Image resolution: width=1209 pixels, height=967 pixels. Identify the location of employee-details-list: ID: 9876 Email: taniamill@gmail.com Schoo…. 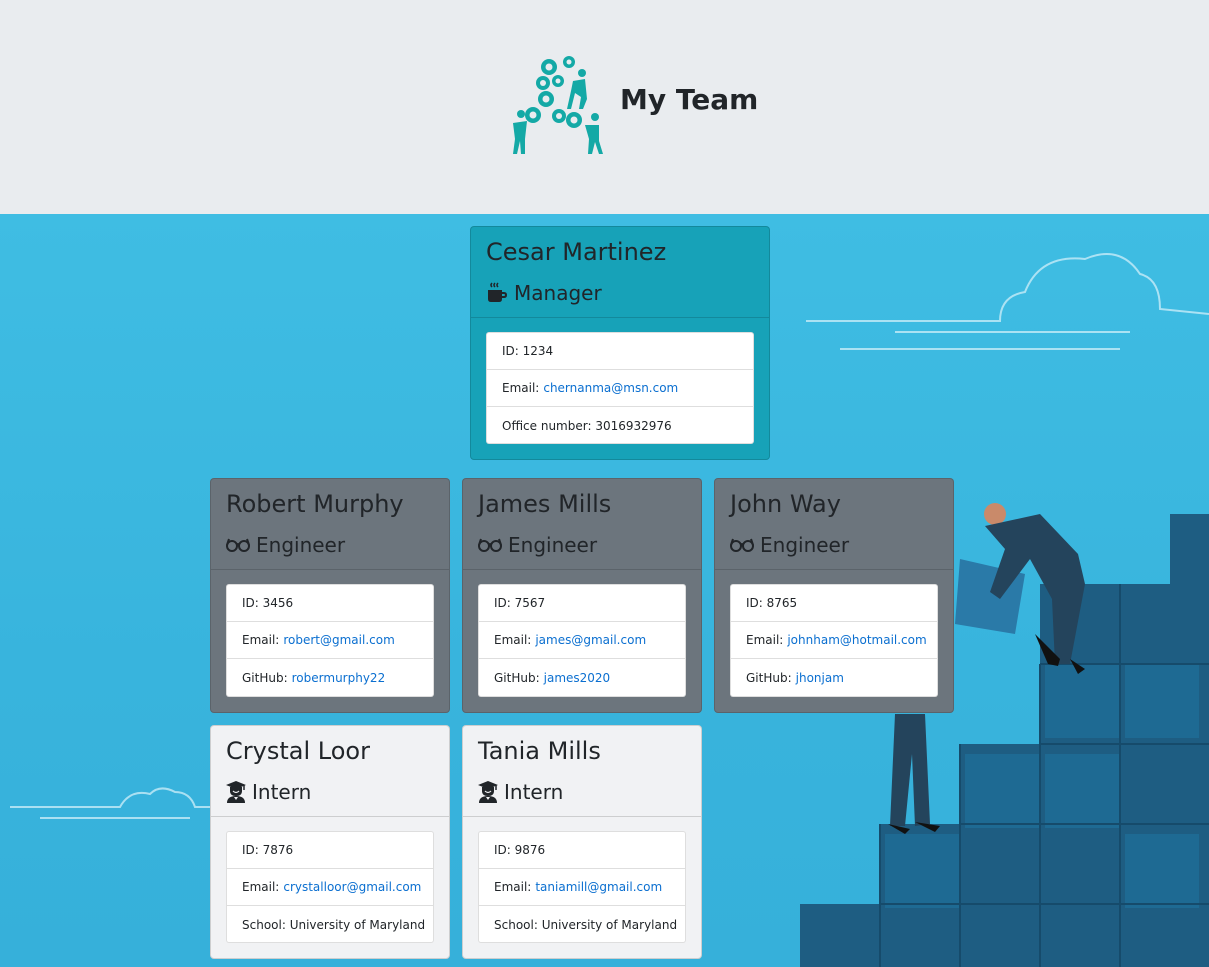
(582, 887).